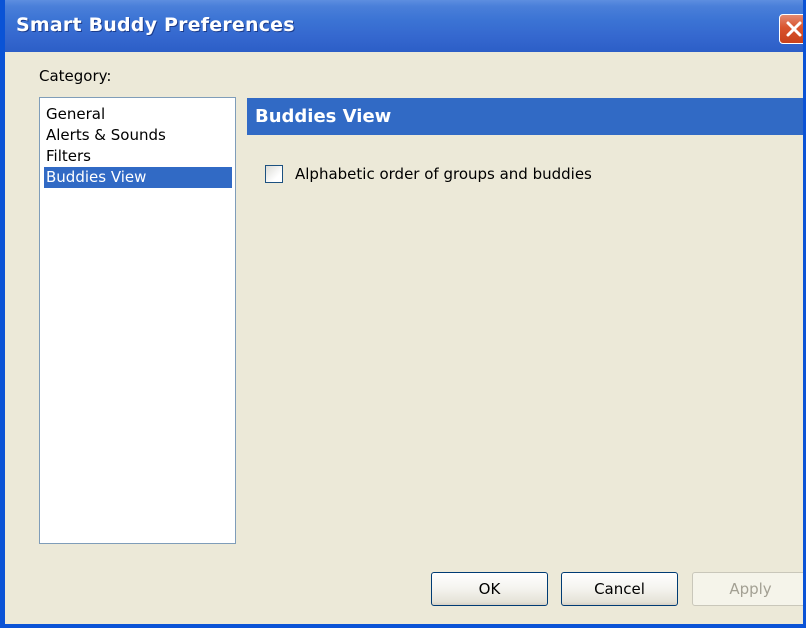 This screenshot has width=806, height=628. Describe the element at coordinates (443, 174) in the screenshot. I see `alphabetic-order-label: Alphabetic order of groups and buddies` at that location.